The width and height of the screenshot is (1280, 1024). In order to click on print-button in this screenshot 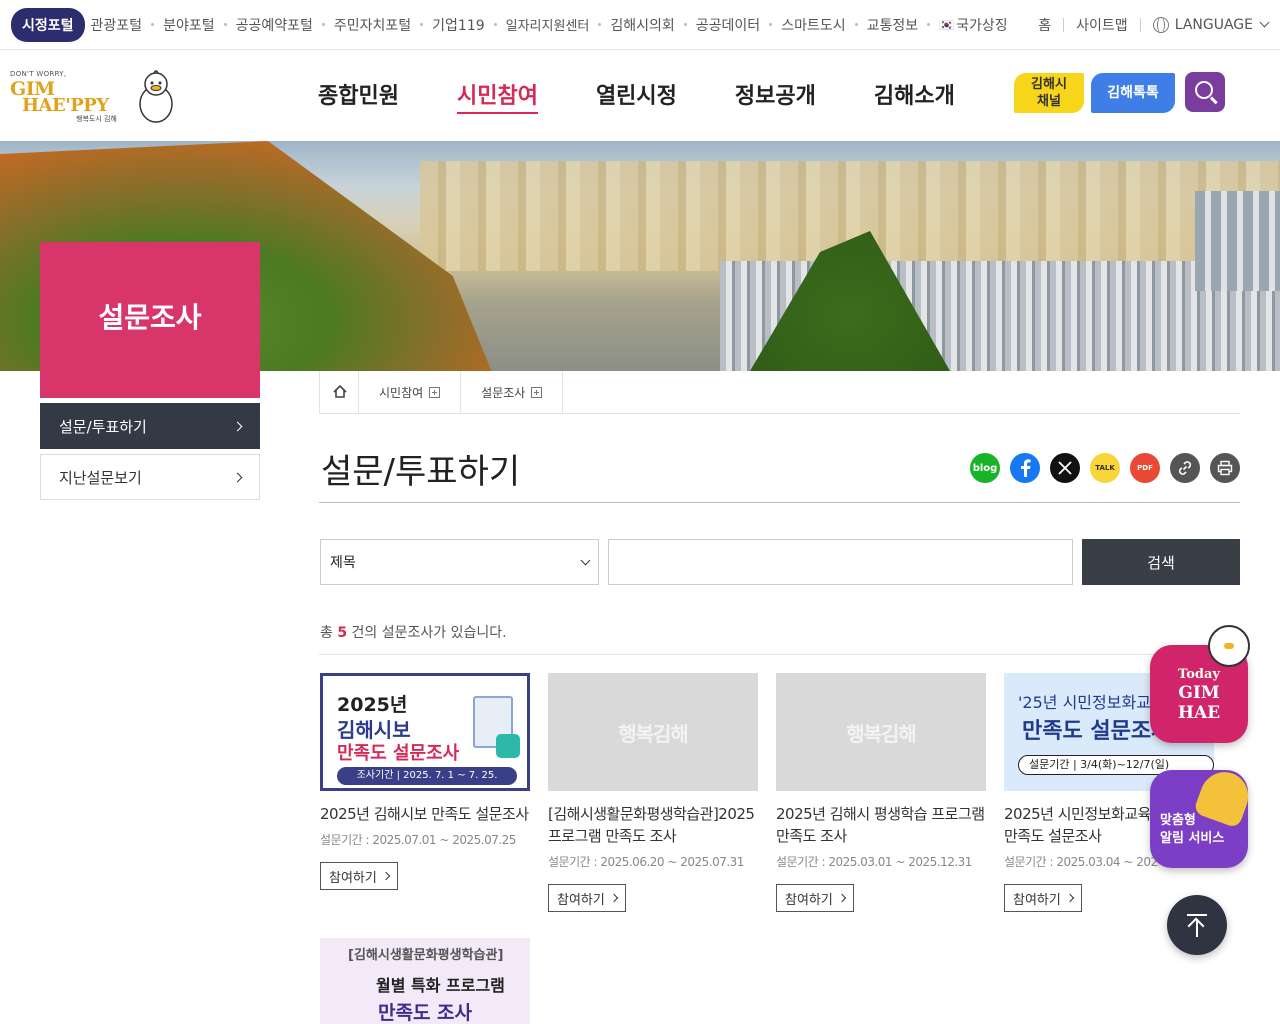, I will do `click(1225, 468)`.